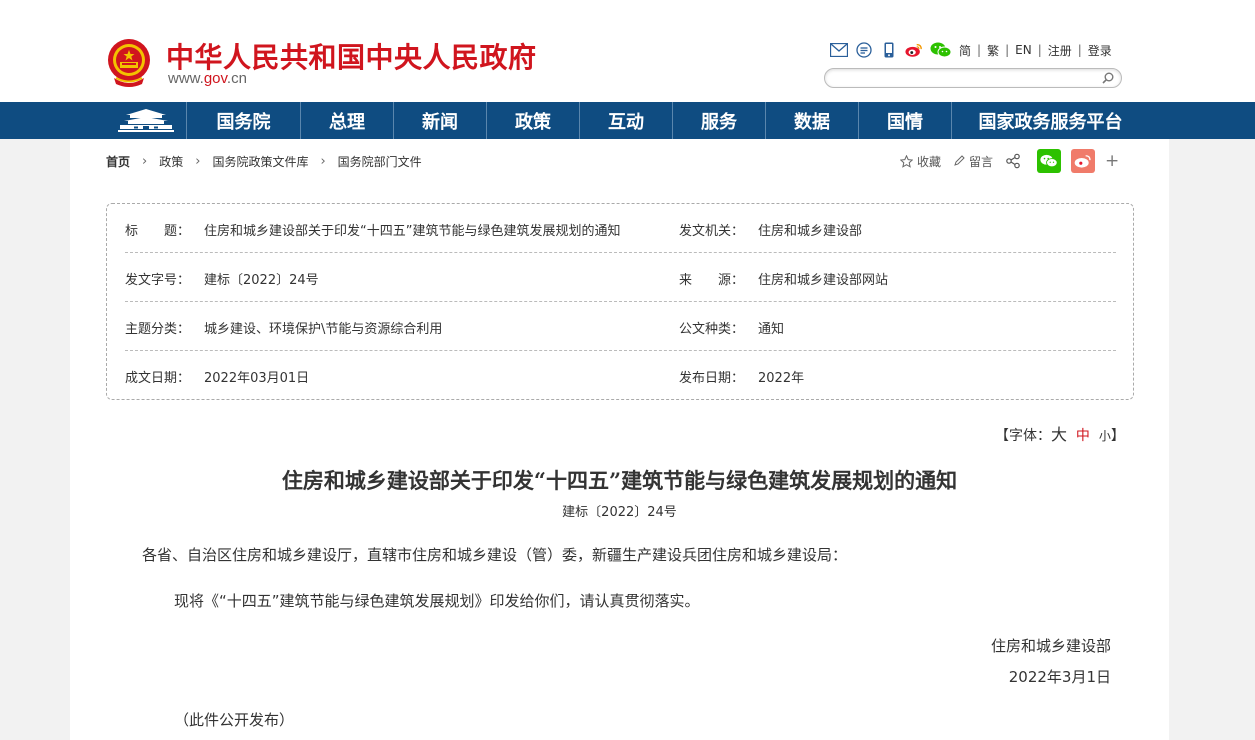 The height and width of the screenshot is (740, 1255). I want to click on tiananmen-icon, so click(146, 120).